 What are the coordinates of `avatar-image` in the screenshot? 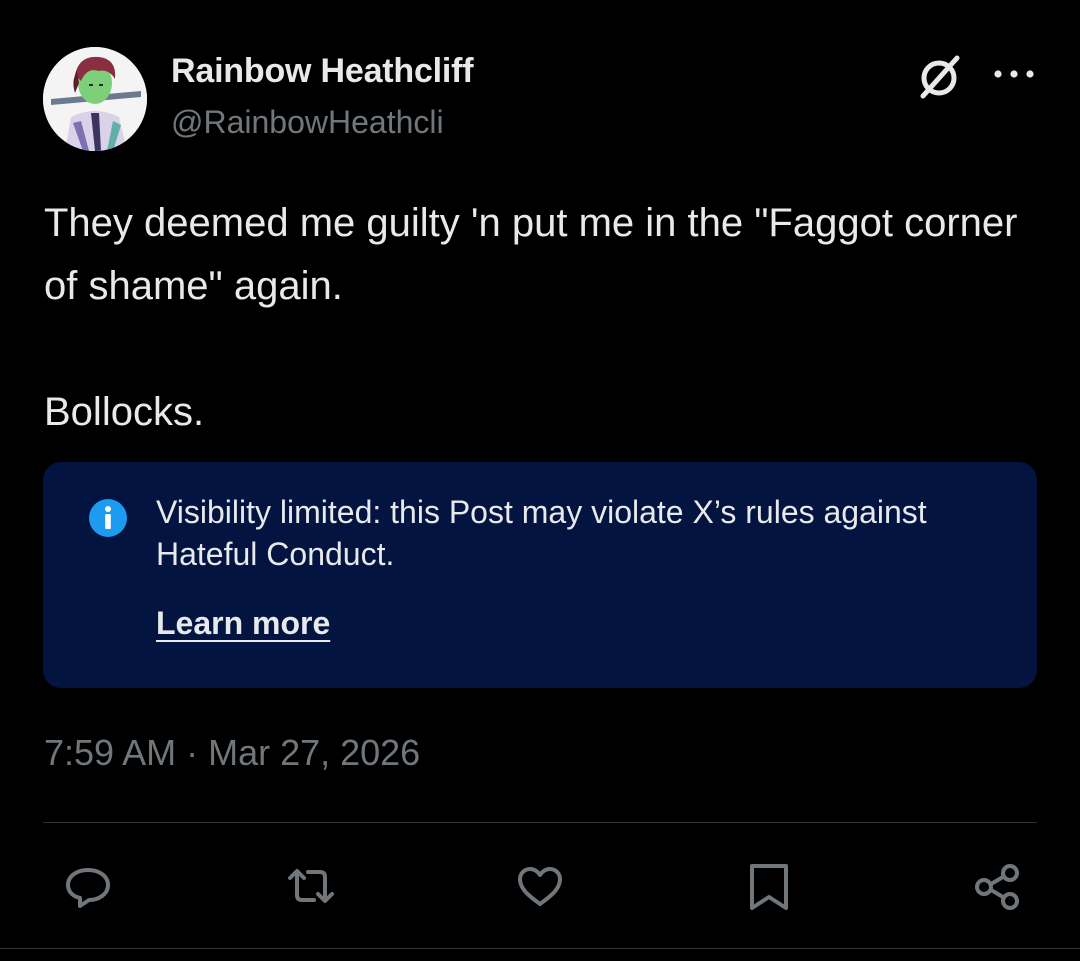 It's located at (95, 99).